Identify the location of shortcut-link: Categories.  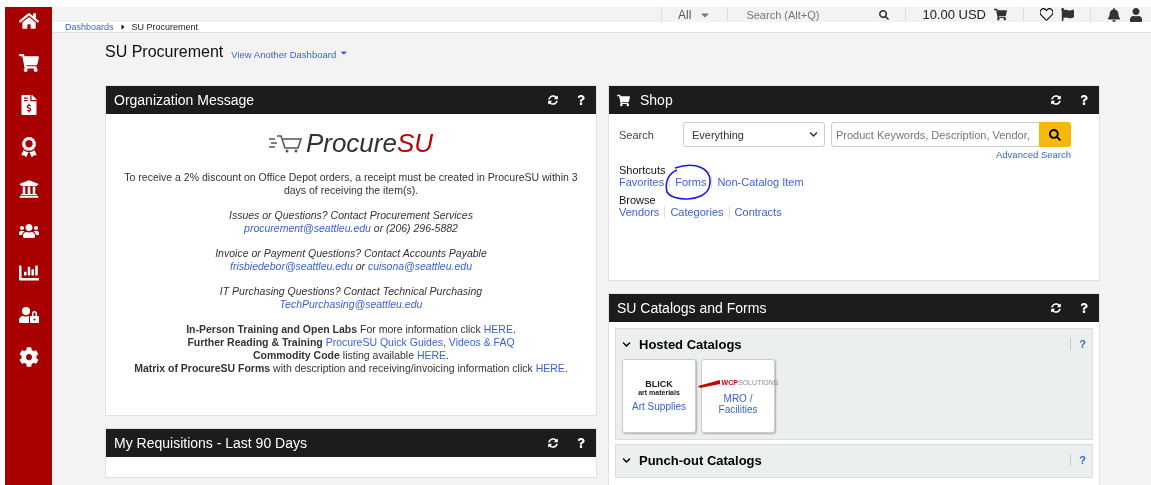
(696, 212).